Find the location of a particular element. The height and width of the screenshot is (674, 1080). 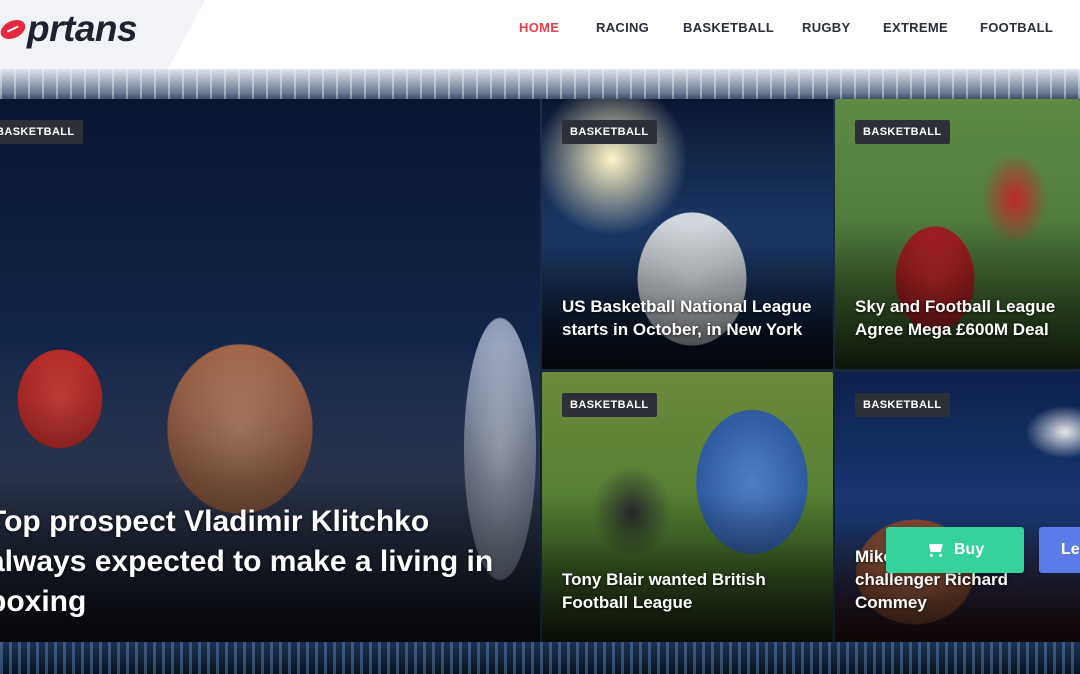

buy-button: Buy is located at coordinates (955, 550).